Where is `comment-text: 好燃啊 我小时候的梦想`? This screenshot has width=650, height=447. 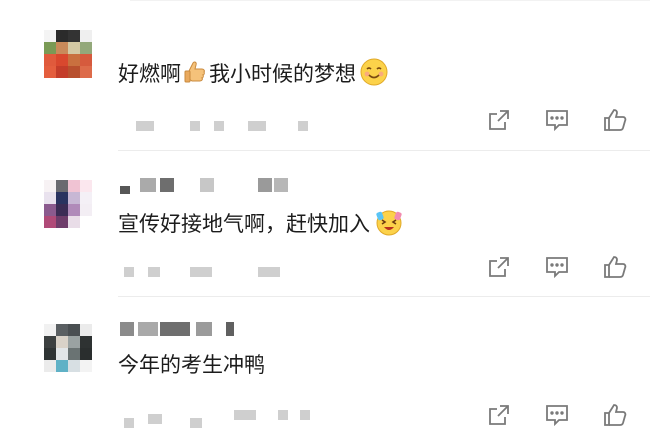 comment-text: 好燃啊 我小时候的梦想 is located at coordinates (255, 75).